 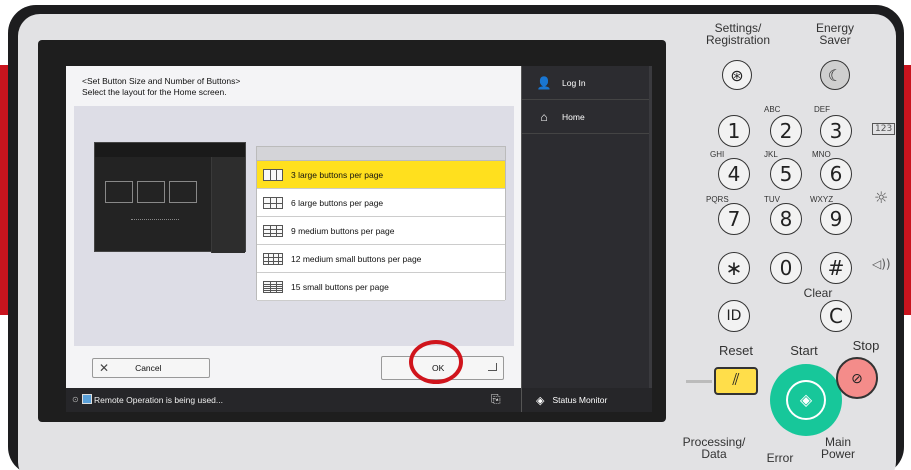 What do you see at coordinates (75, 399) in the screenshot?
I see `lock-icon: ⊙` at bounding box center [75, 399].